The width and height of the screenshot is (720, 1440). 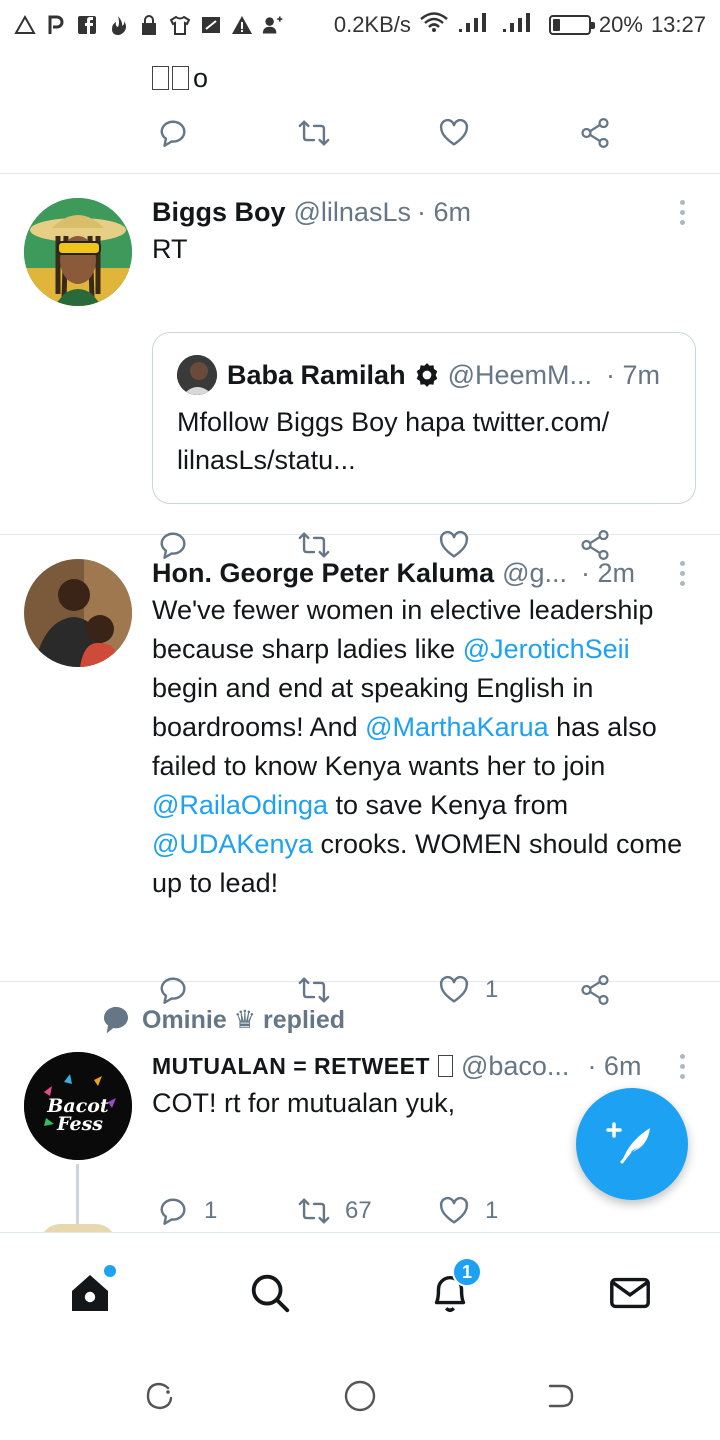 I want to click on tweet-text: o, so click(x=180, y=78).